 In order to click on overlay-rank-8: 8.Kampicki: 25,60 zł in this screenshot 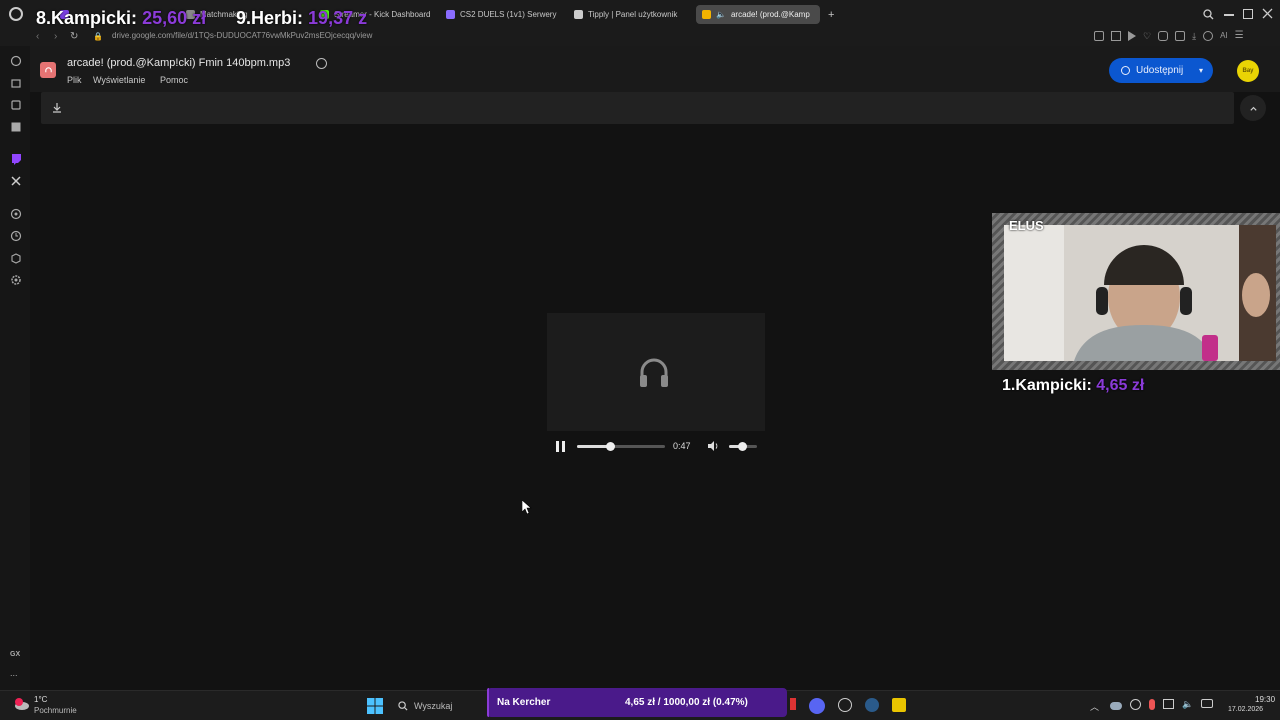, I will do `click(121, 18)`.